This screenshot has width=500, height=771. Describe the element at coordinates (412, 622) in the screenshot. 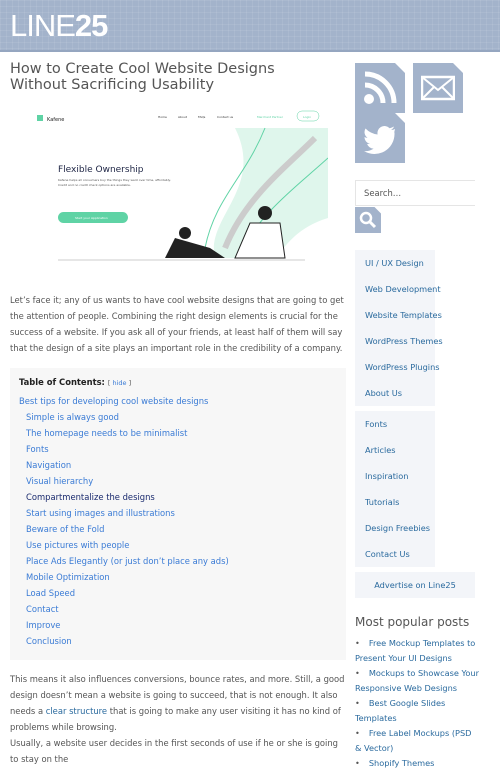

I see `popular-posts-heading: Most popular posts` at that location.